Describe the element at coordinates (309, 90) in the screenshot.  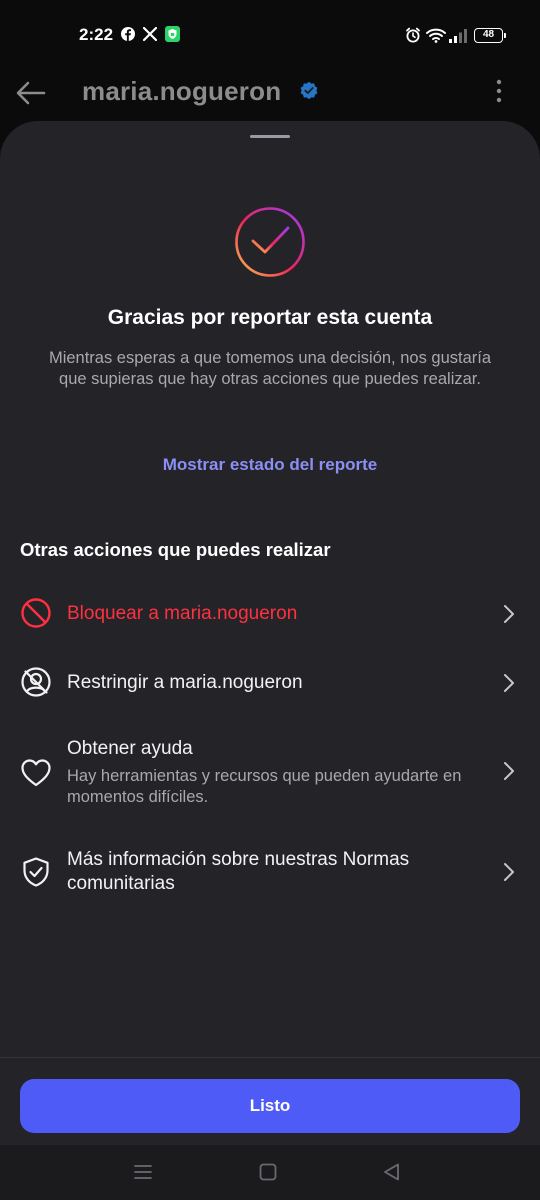
I see `verified-badge-icon` at that location.